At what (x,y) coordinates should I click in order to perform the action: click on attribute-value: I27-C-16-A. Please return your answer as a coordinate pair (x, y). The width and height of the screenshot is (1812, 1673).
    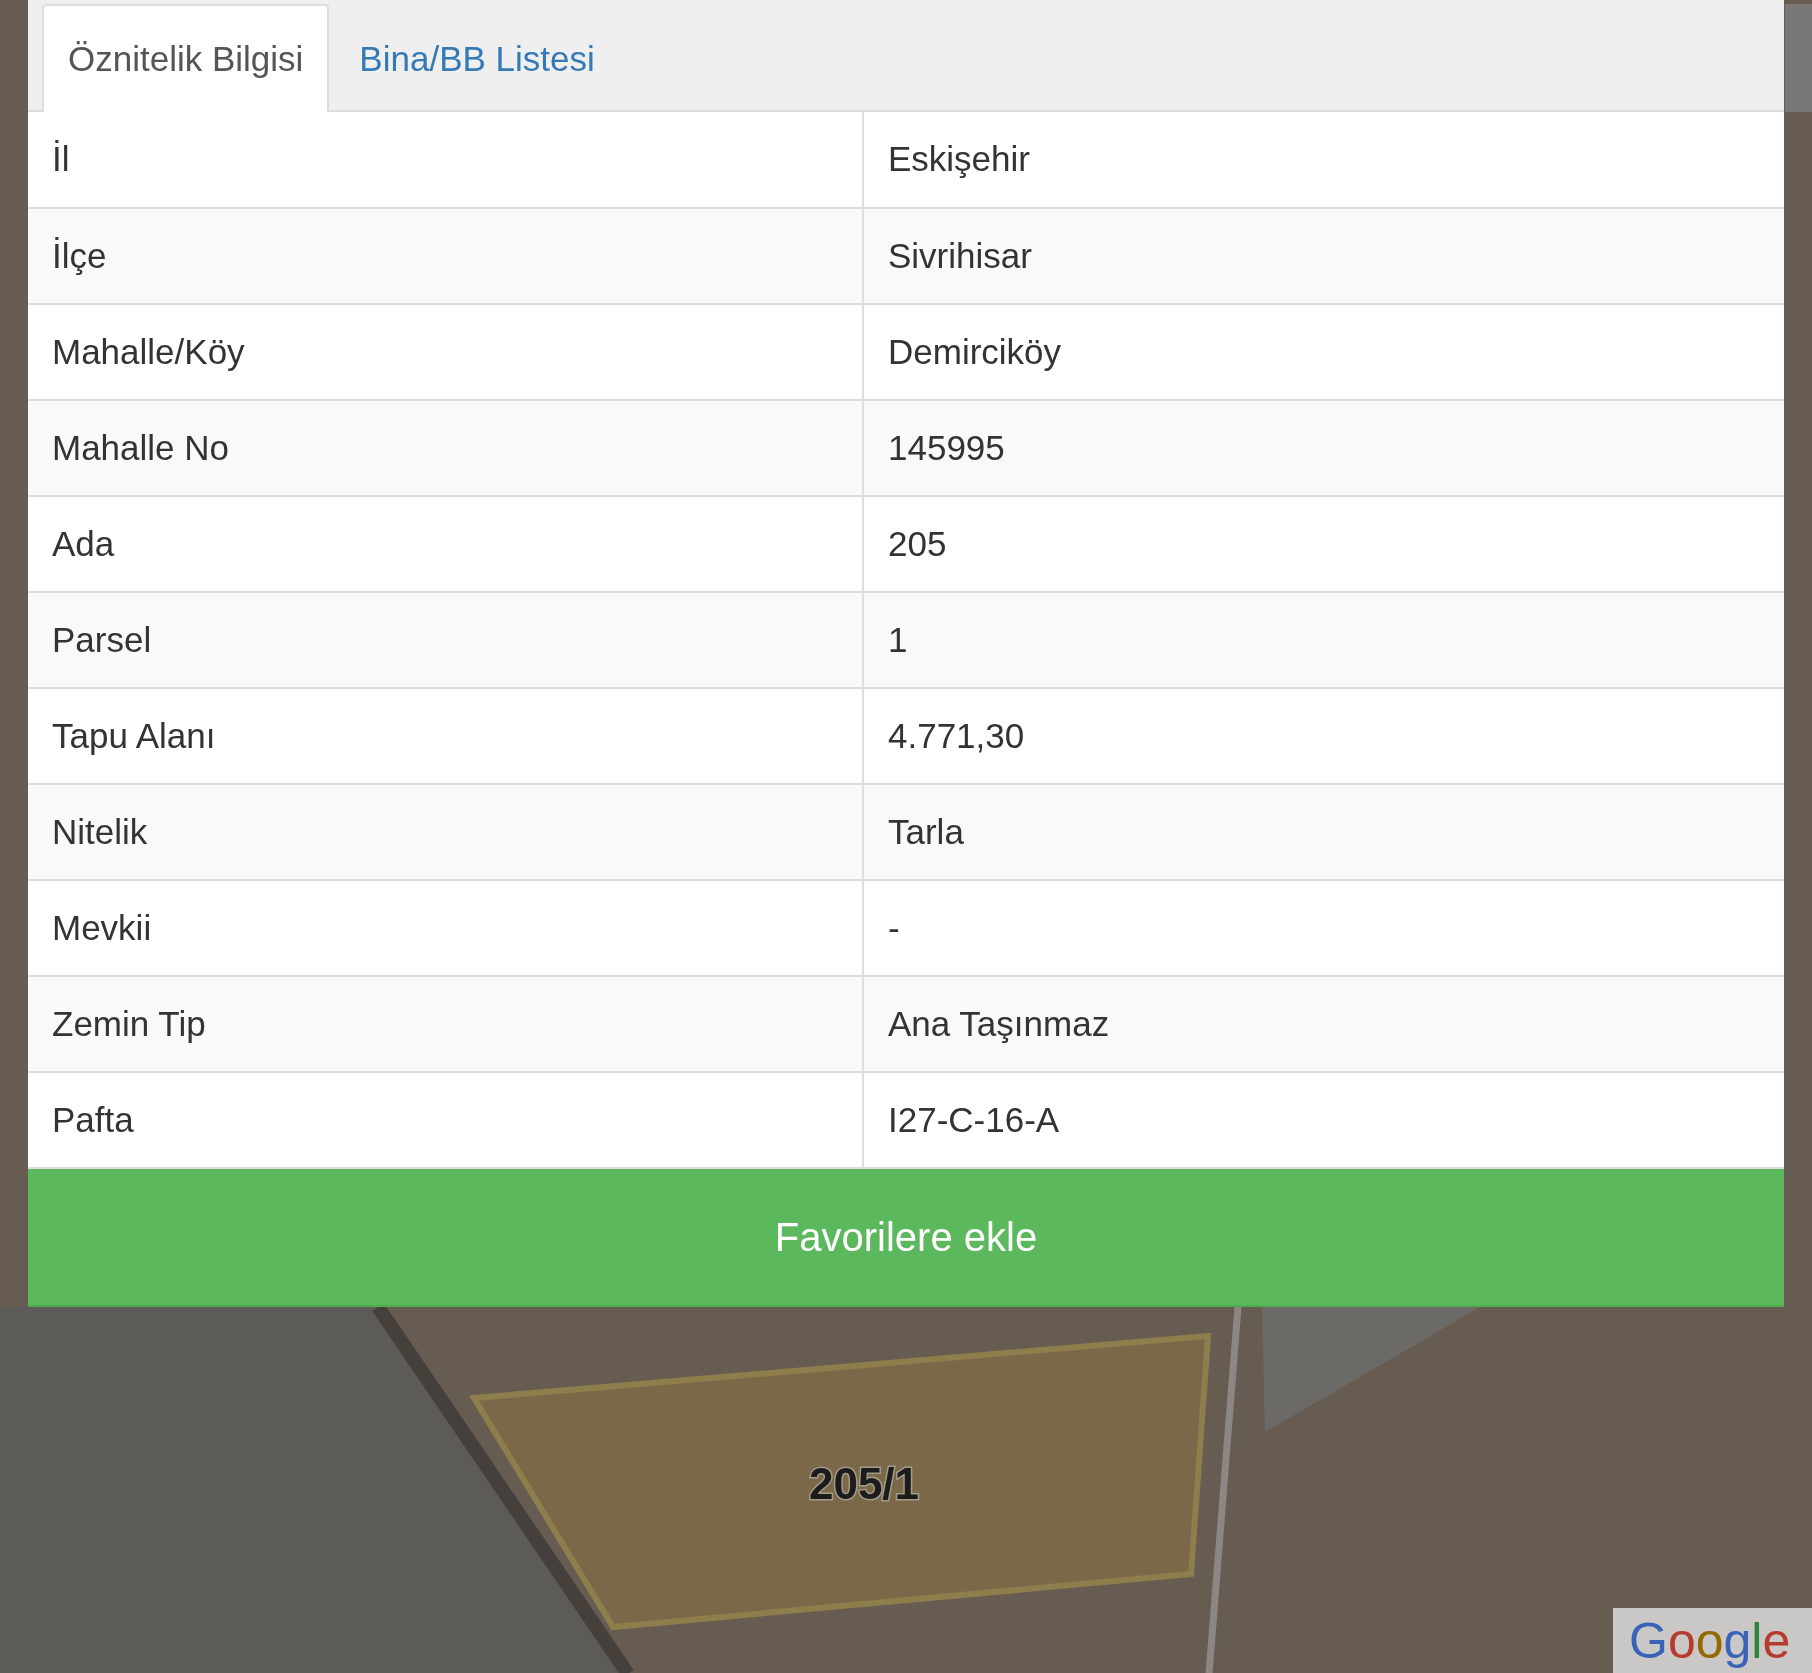
    Looking at the image, I should click on (1323, 1120).